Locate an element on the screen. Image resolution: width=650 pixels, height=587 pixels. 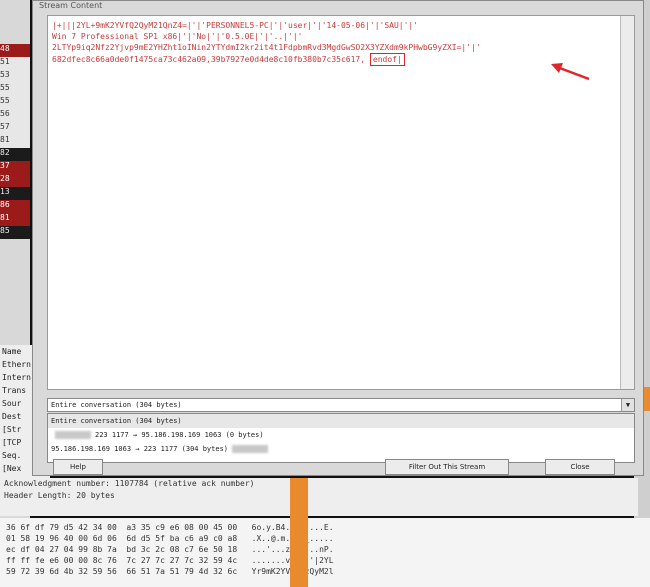
dropdown-arrow-icon: ▼ is located at coordinates (627, 405).